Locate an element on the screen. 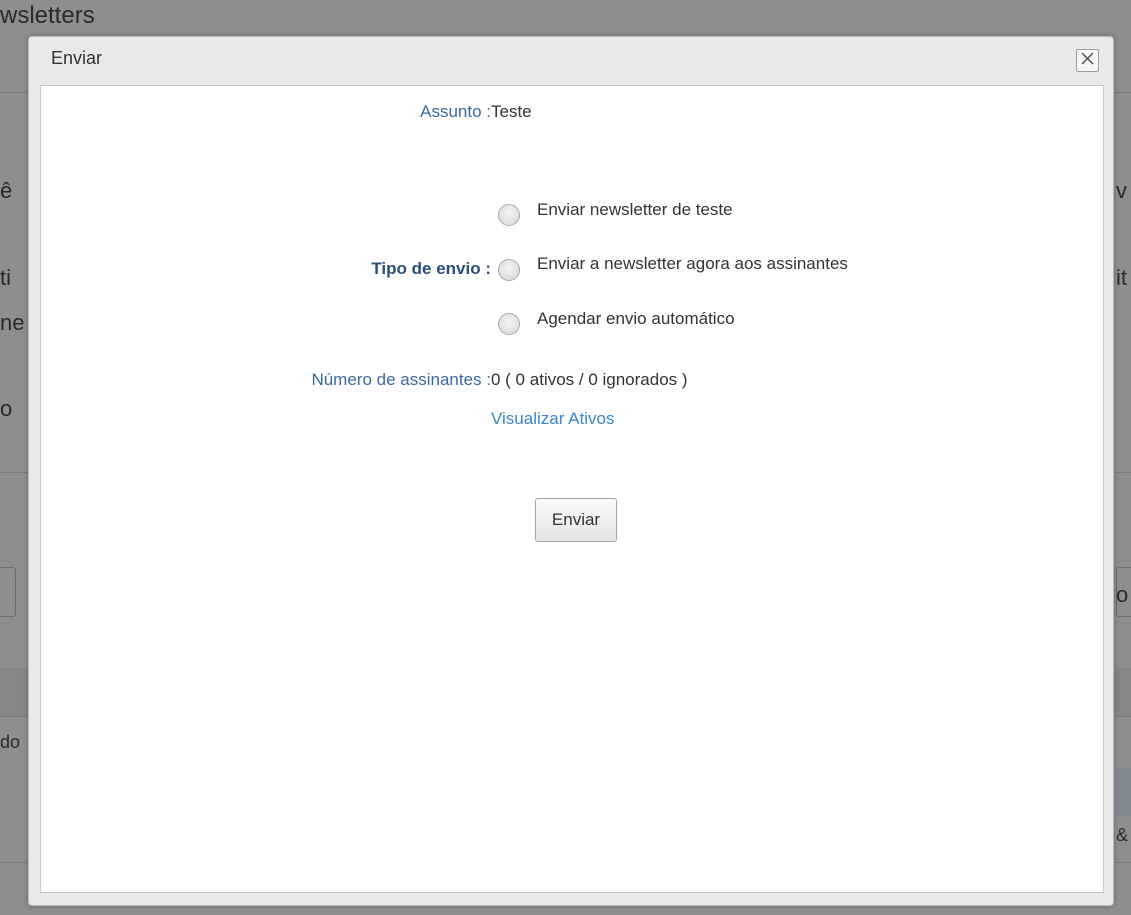  subscribers-count: 0 ( 0 ativos / 0 ignorados ) is located at coordinates (589, 379).